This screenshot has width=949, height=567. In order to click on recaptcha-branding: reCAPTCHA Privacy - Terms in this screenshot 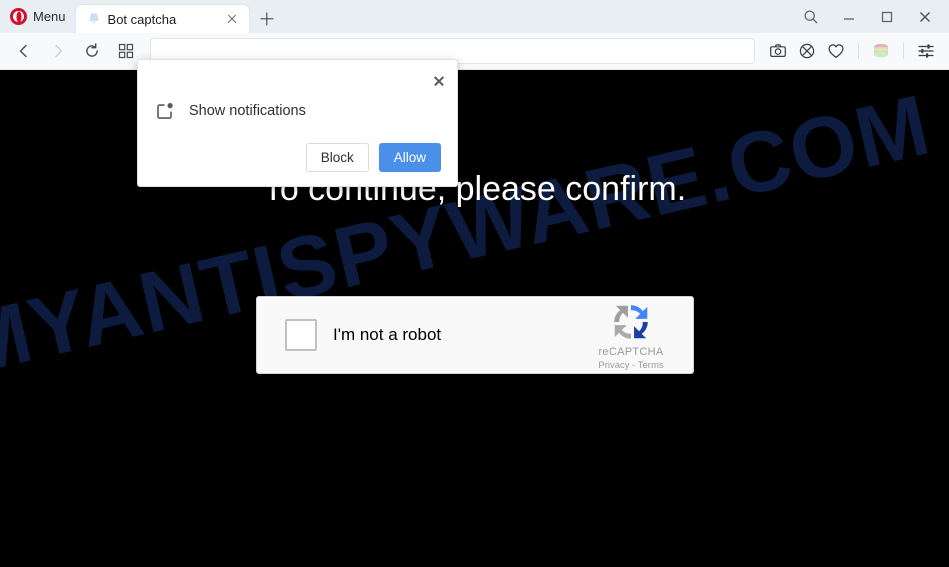, I will do `click(631, 335)`.